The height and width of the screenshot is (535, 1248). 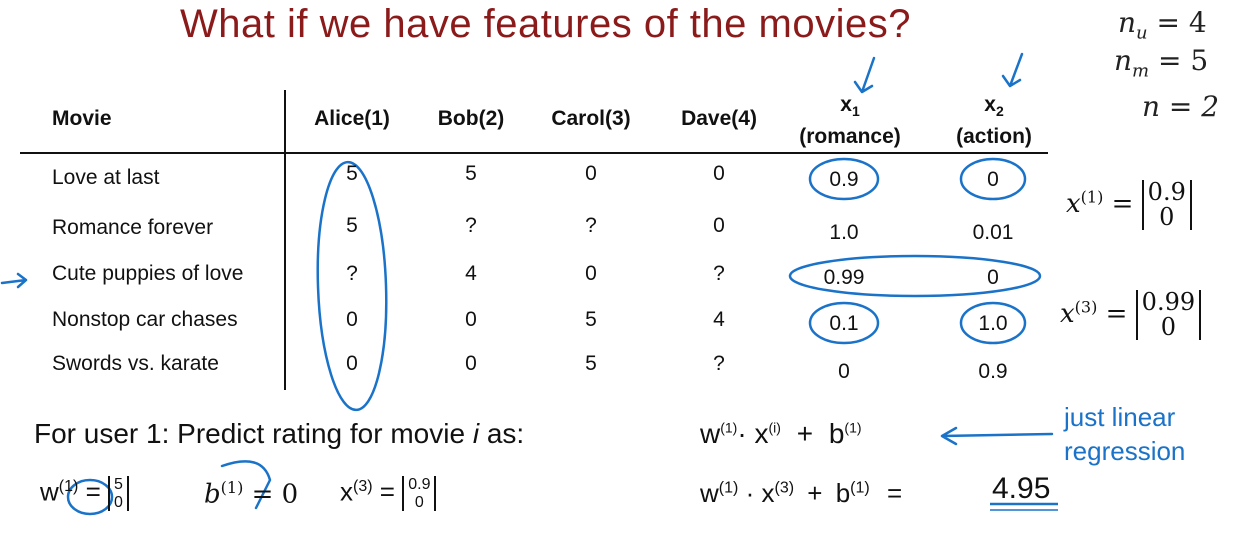 I want to click on feature-x1-cell: 1.0, so click(x=844, y=232).